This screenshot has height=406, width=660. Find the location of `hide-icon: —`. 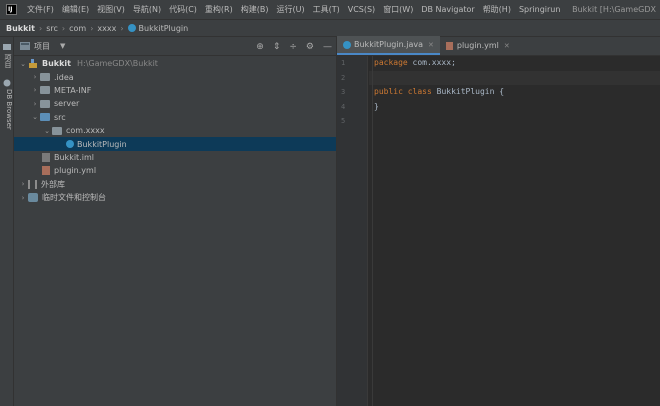

hide-icon: — is located at coordinates (327, 47).